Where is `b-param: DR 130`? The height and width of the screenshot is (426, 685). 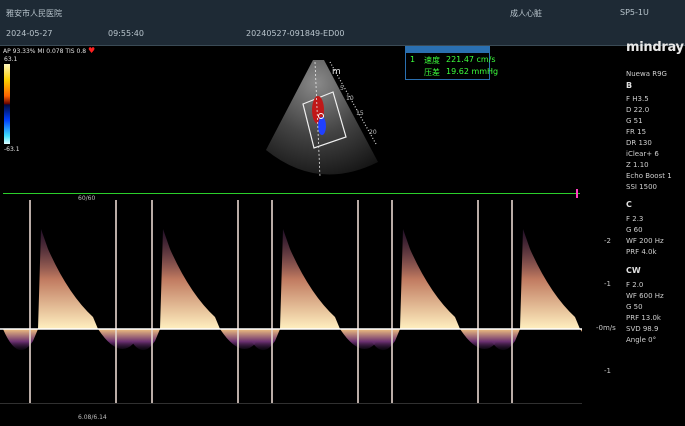
b-param: DR 130 is located at coordinates (639, 143).